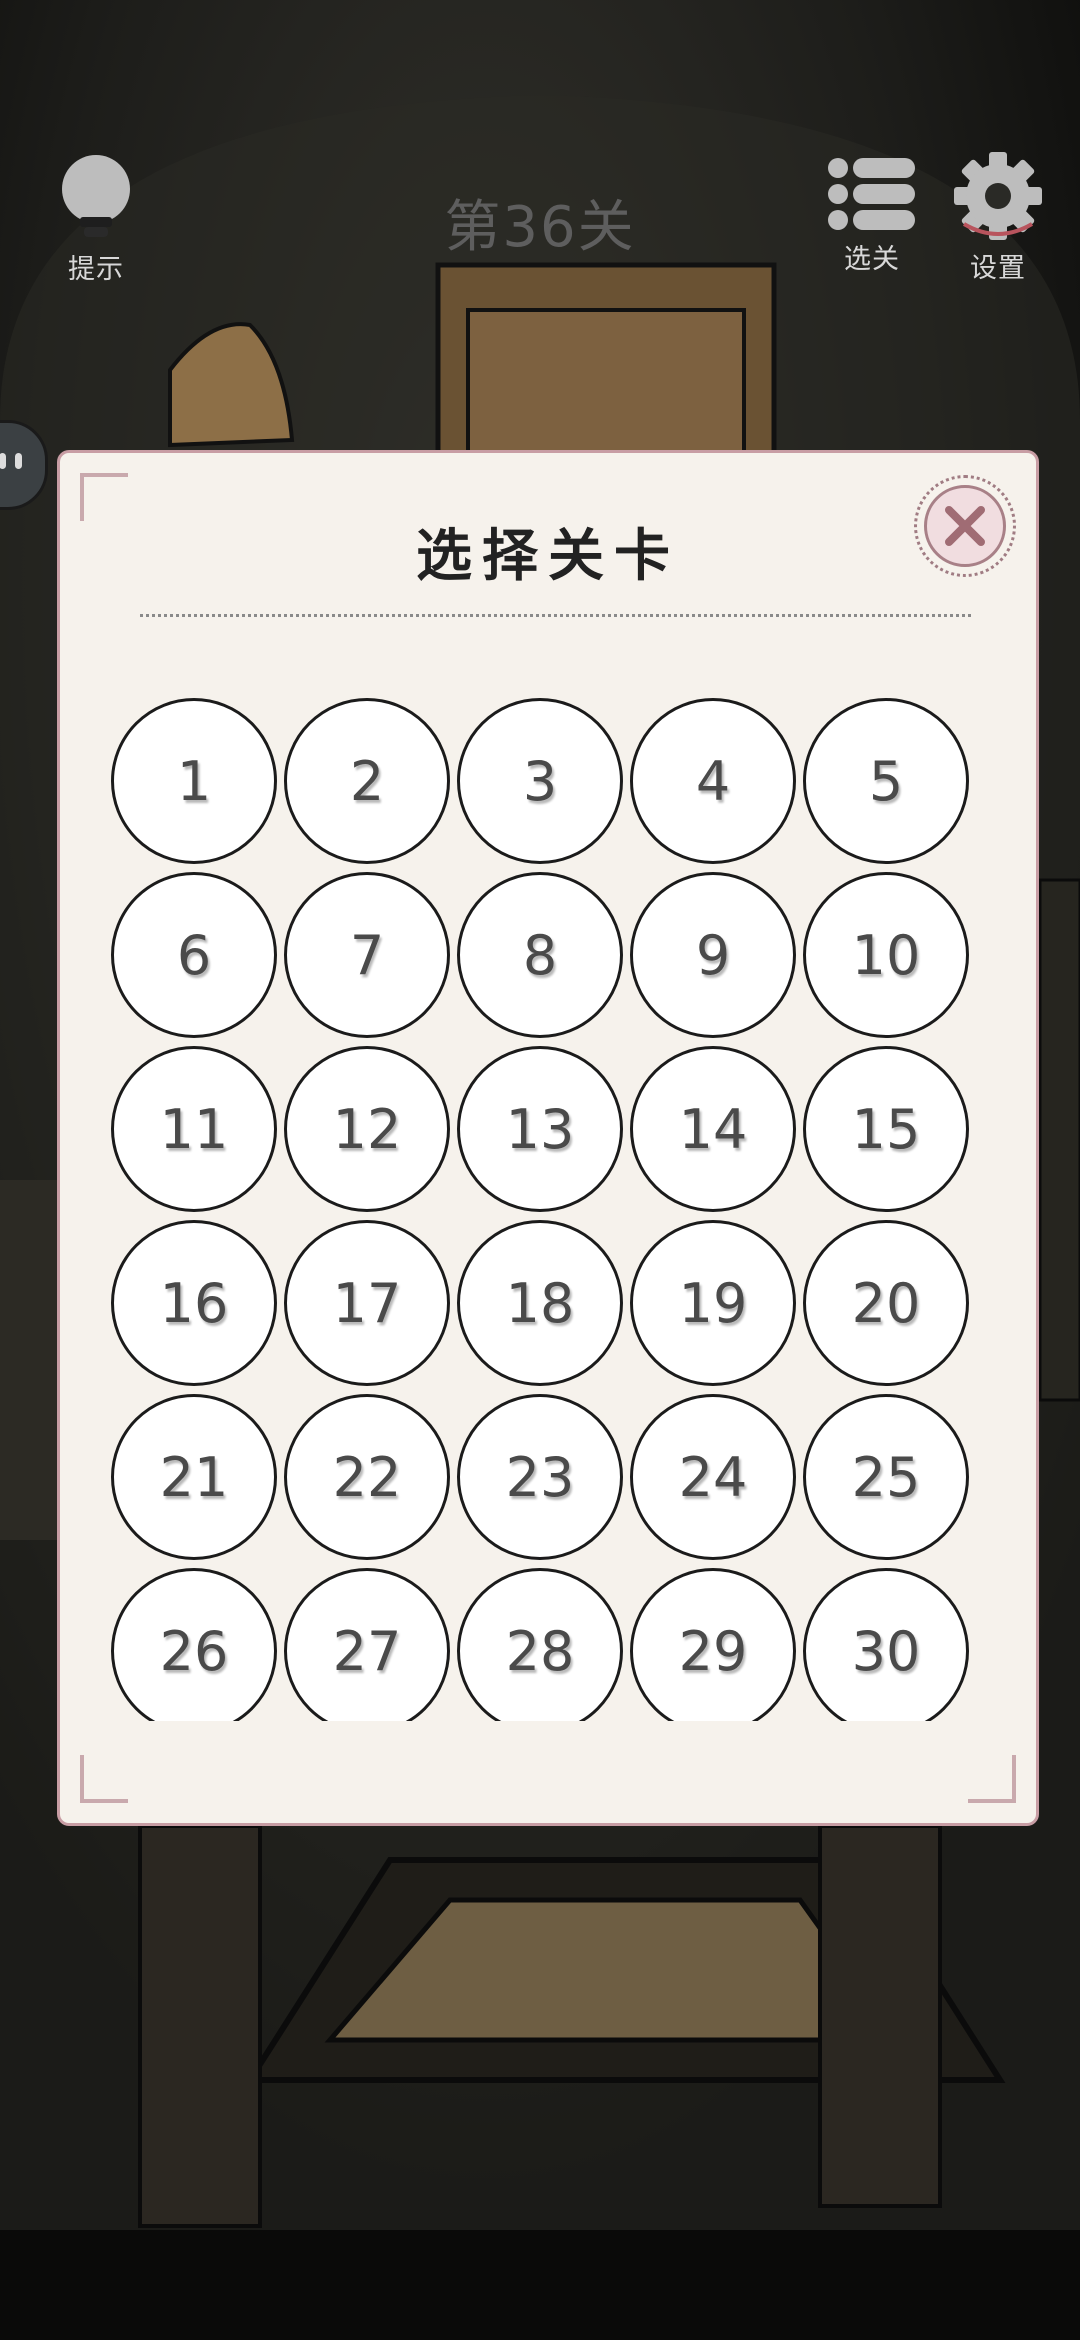 Image resolution: width=1080 pixels, height=2340 pixels. I want to click on level-button: 8, so click(540, 955).